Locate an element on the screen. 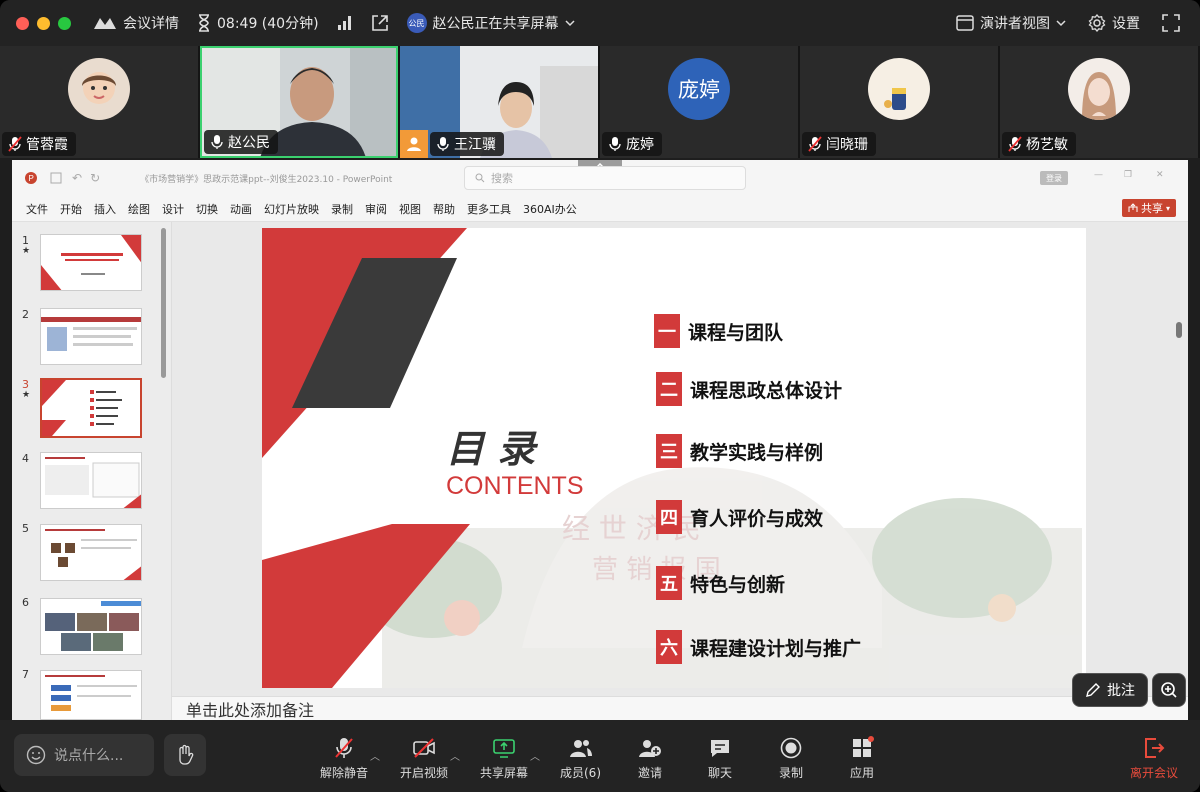  ppt-menu-item: 插入 is located at coordinates (105, 209).